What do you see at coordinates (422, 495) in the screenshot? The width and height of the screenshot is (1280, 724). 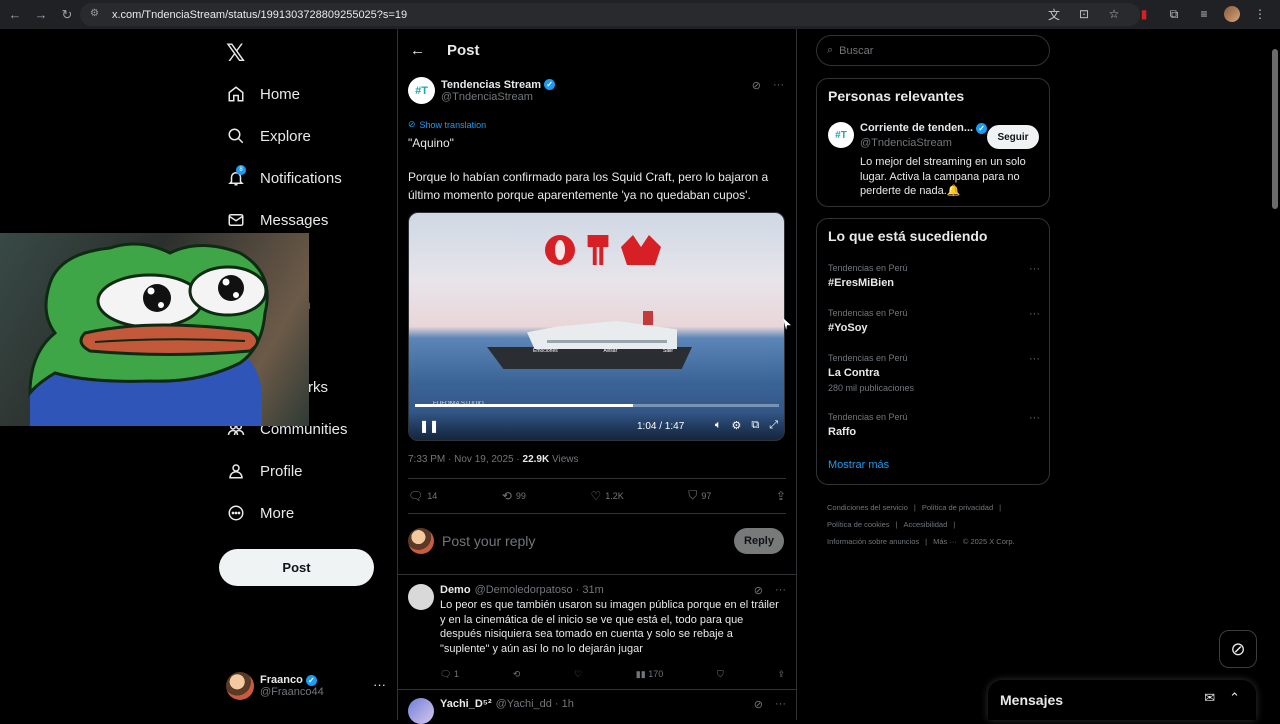 I see `reply-action: 🗨︎ 14` at bounding box center [422, 495].